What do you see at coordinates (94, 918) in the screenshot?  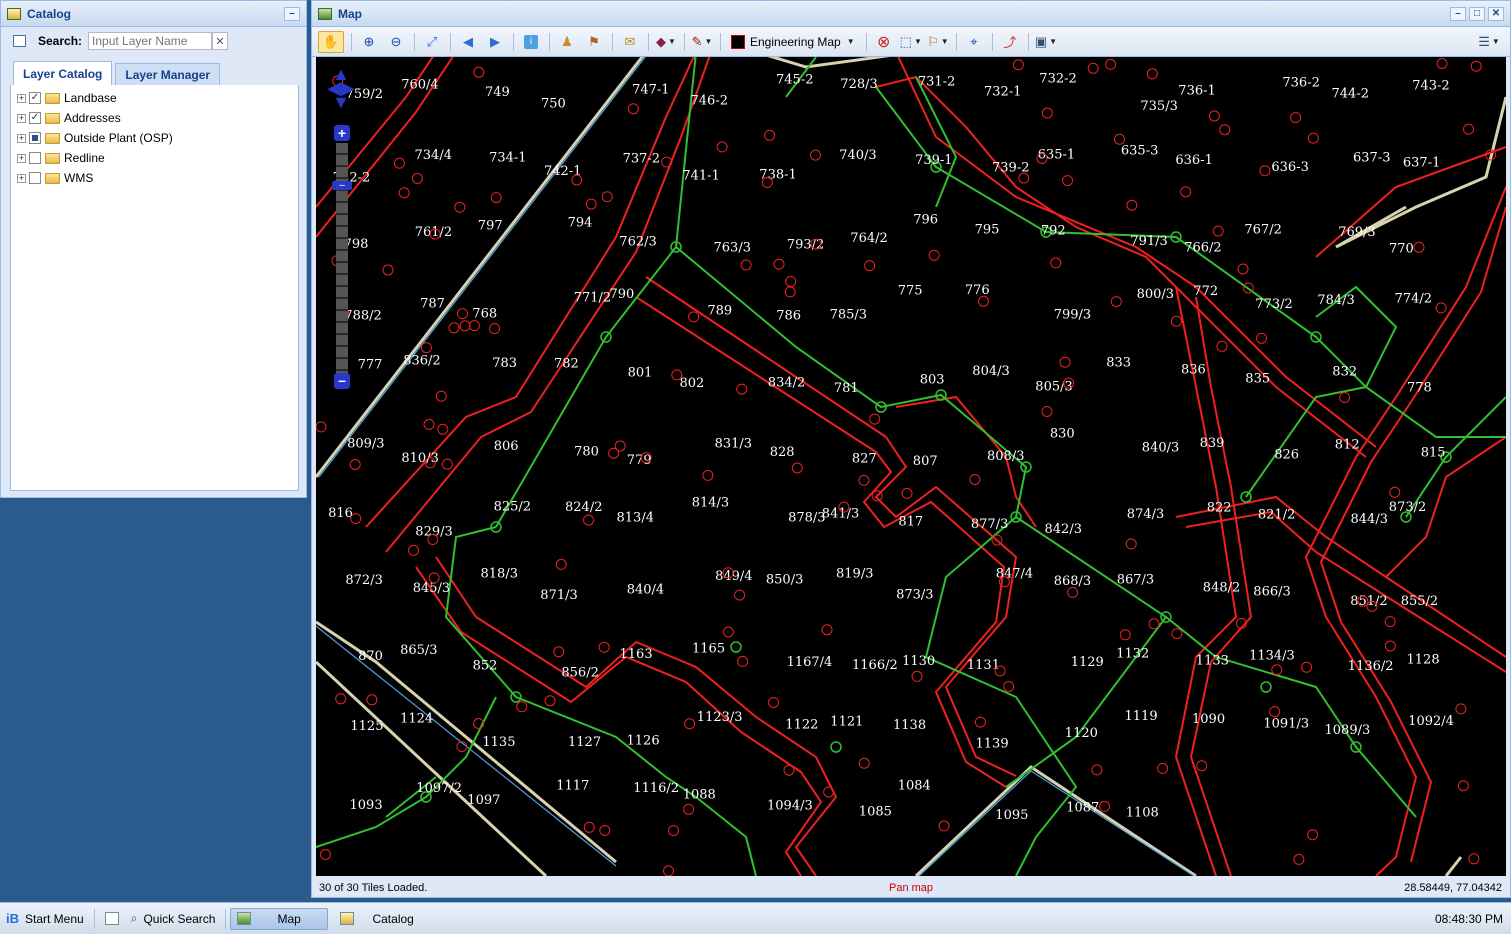 I see `taskbar-separator` at bounding box center [94, 918].